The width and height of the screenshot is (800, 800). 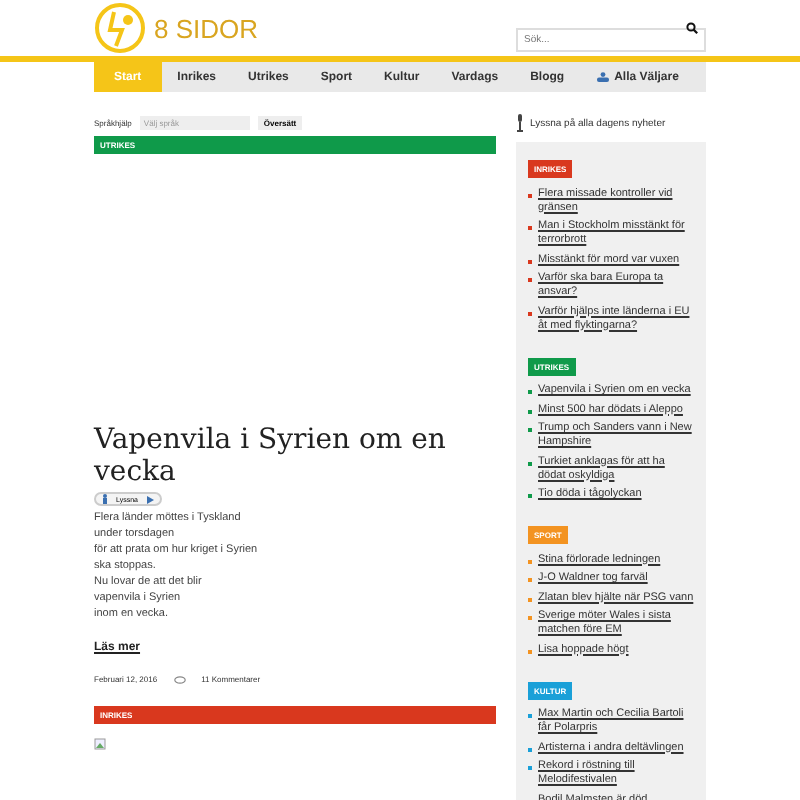 I want to click on microphone-icon, so click(x=520, y=123).